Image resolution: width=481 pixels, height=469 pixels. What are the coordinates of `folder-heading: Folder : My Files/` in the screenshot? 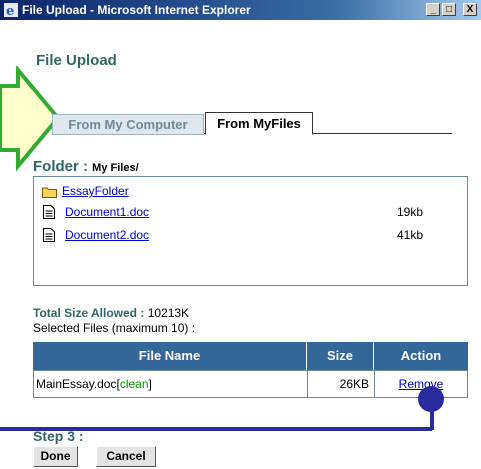 It's located at (86, 166).